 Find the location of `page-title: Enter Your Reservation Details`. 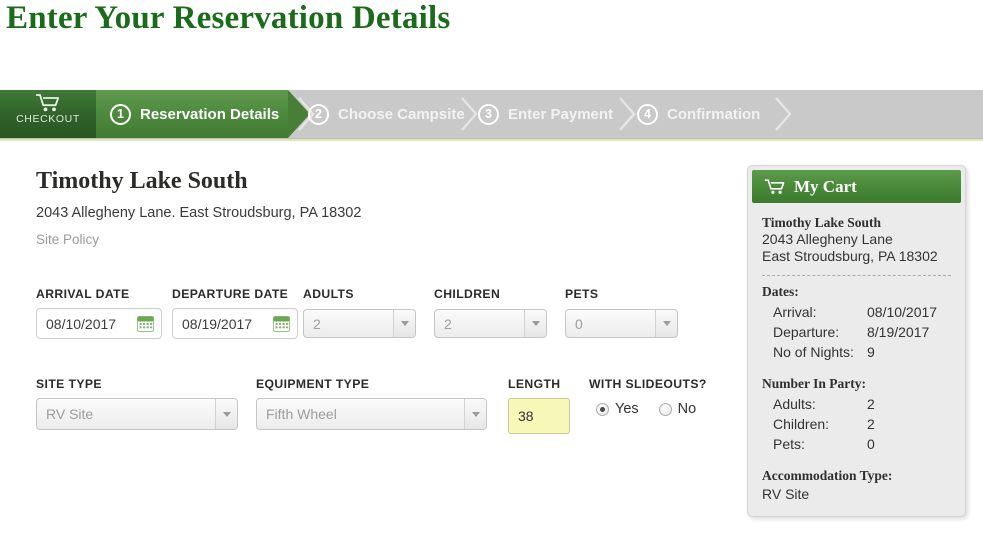

page-title: Enter Your Reservation Details is located at coordinates (228, 18).